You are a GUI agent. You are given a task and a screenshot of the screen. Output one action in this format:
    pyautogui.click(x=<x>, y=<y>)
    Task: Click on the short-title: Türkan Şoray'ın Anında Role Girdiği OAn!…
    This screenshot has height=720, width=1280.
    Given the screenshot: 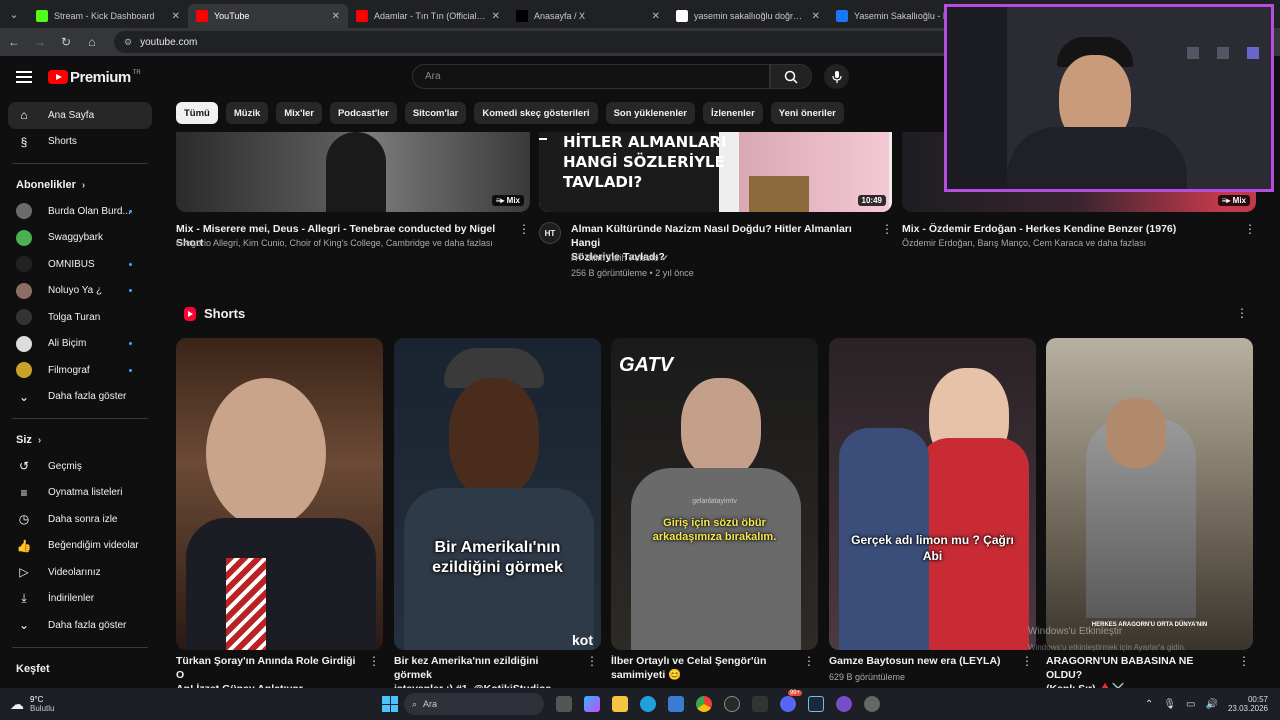 What is the action you would take?
    pyautogui.click(x=266, y=671)
    